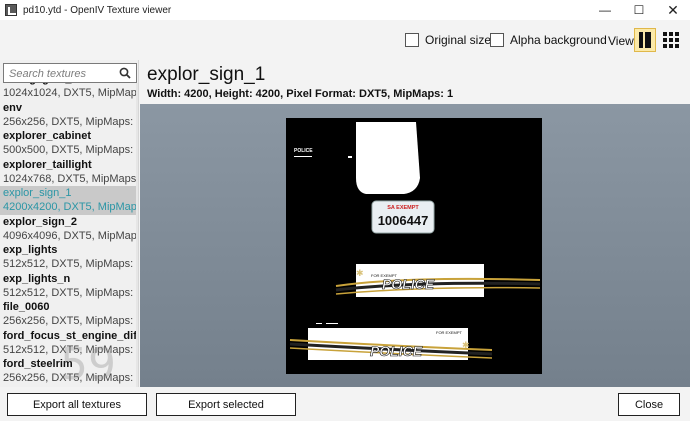 The height and width of the screenshot is (421, 690). What do you see at coordinates (40, 221) in the screenshot?
I see `texture-name: explor_sign_2` at bounding box center [40, 221].